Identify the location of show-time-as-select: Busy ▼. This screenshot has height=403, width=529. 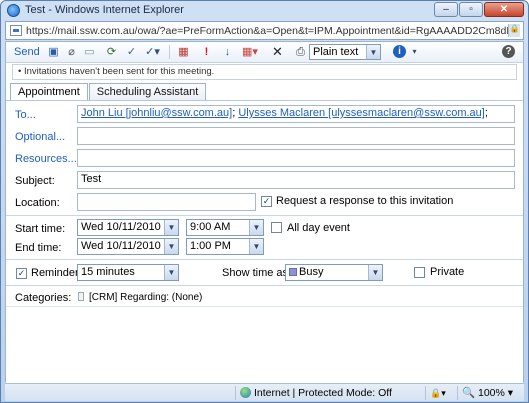
(334, 272).